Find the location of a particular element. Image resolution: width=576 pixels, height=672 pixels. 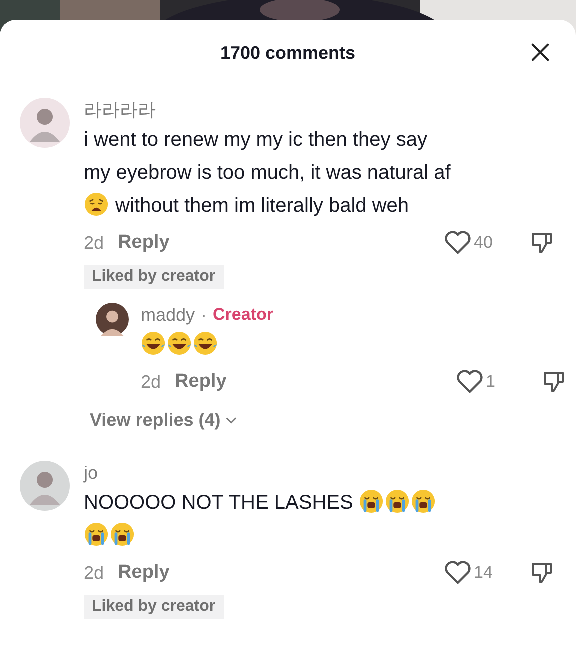

creator-label: Creator is located at coordinates (243, 315).